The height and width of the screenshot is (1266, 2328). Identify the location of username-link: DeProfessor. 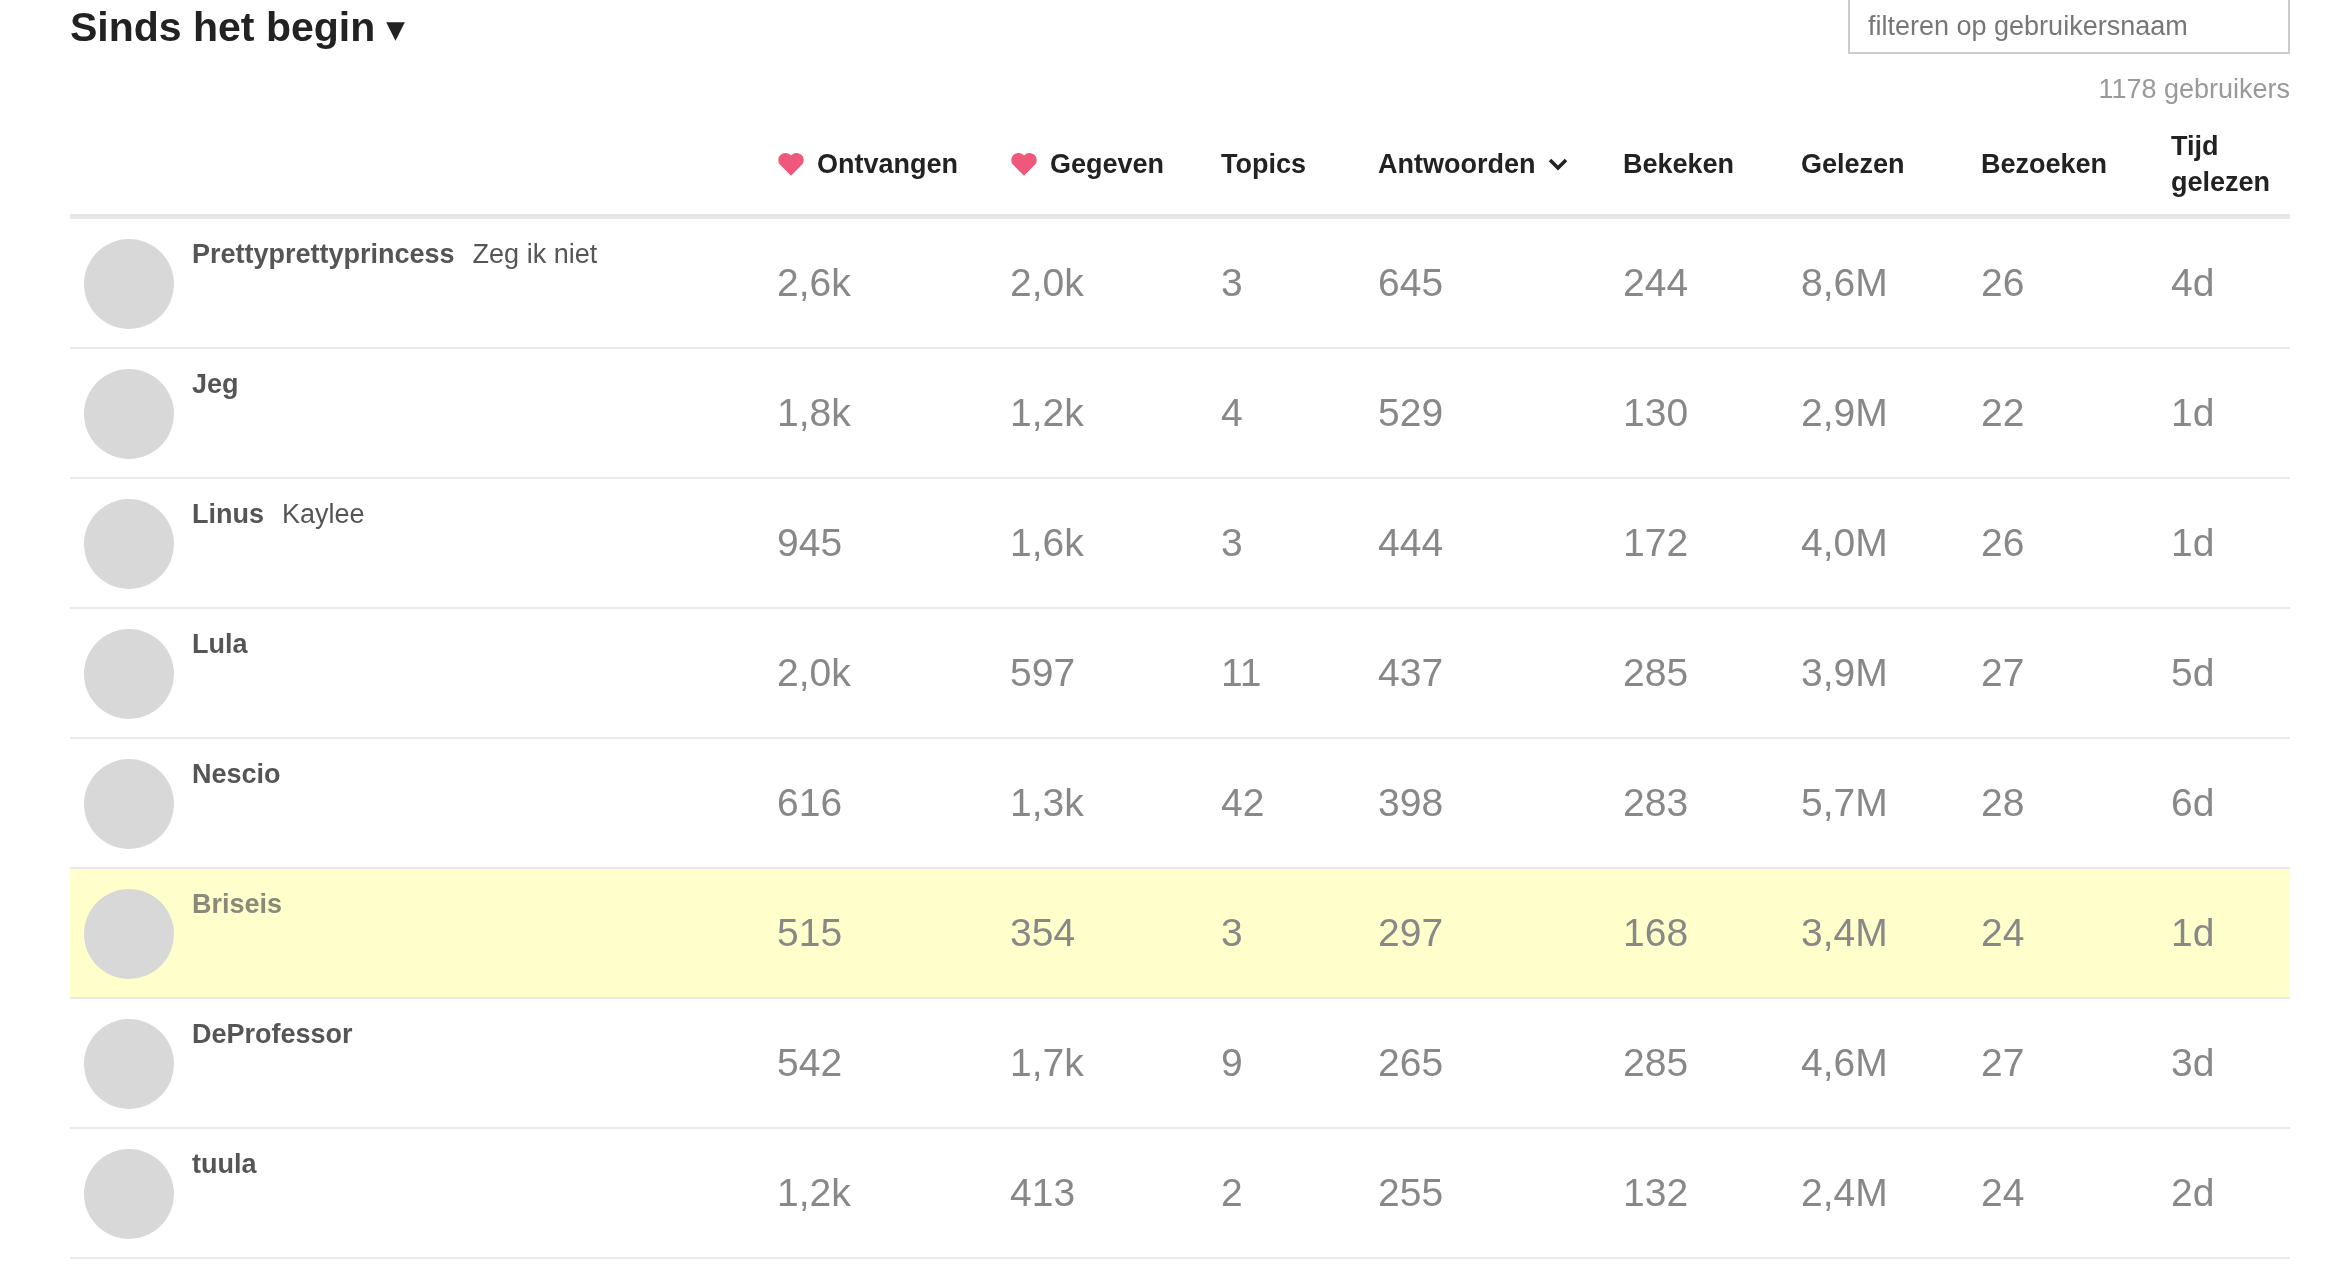
(272, 1034).